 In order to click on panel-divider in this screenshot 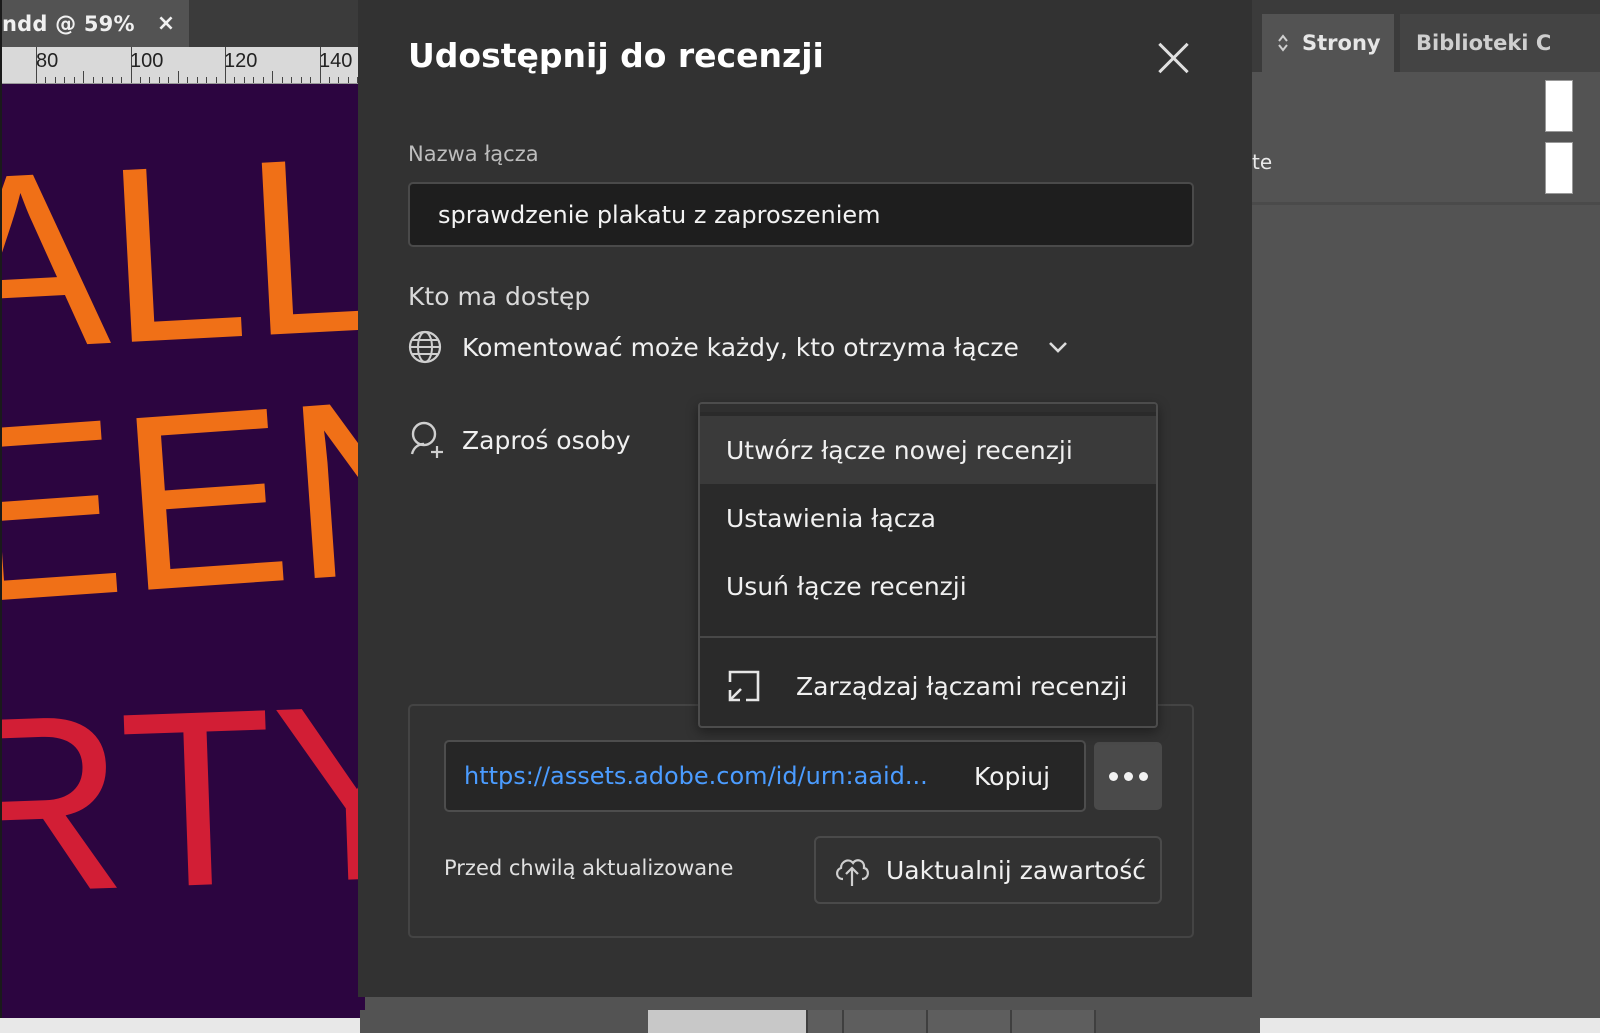, I will do `click(1426, 203)`.